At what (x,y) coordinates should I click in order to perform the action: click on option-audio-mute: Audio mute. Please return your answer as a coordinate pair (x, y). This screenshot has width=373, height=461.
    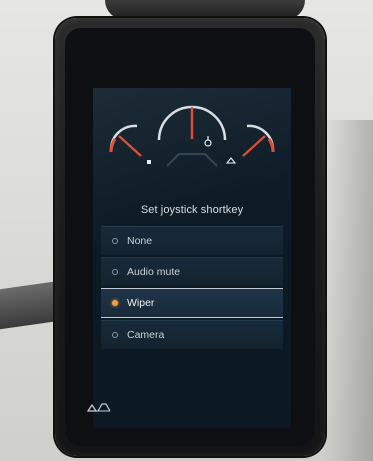
    Looking at the image, I should click on (192, 271).